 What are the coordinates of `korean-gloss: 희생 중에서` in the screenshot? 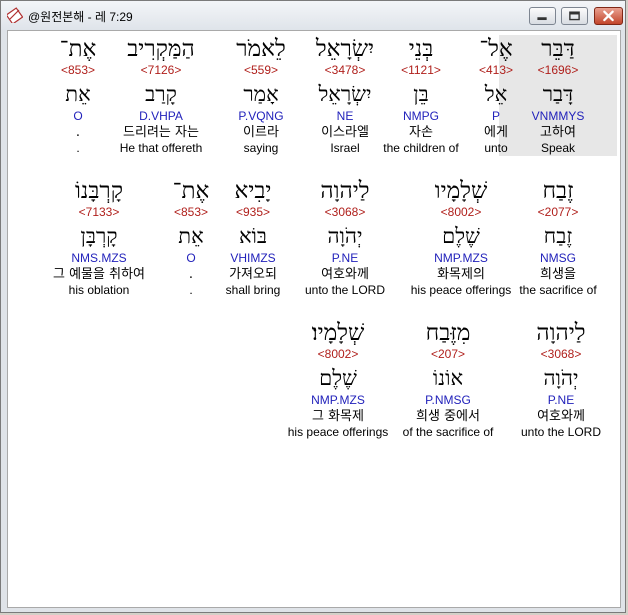 It's located at (448, 416).